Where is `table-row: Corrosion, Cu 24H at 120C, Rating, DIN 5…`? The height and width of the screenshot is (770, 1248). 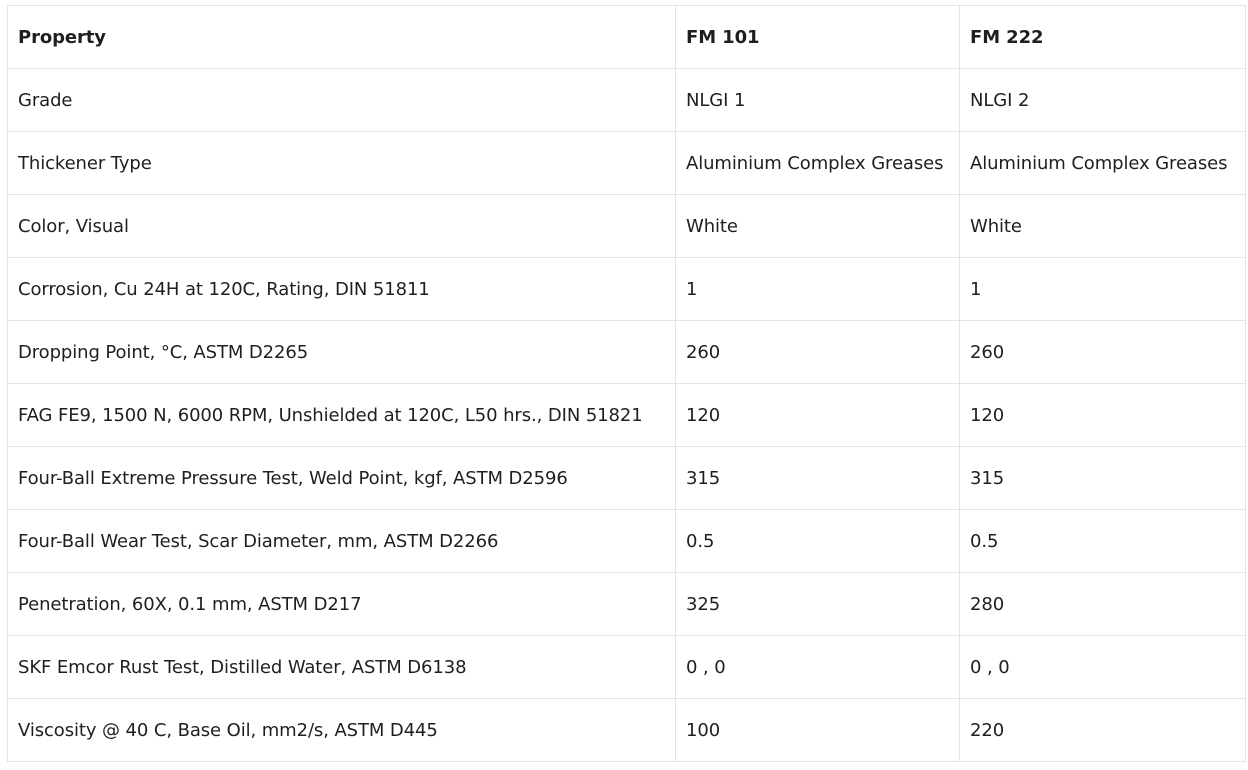 table-row: Corrosion, Cu 24H at 120C, Rating, DIN 5… is located at coordinates (626, 289).